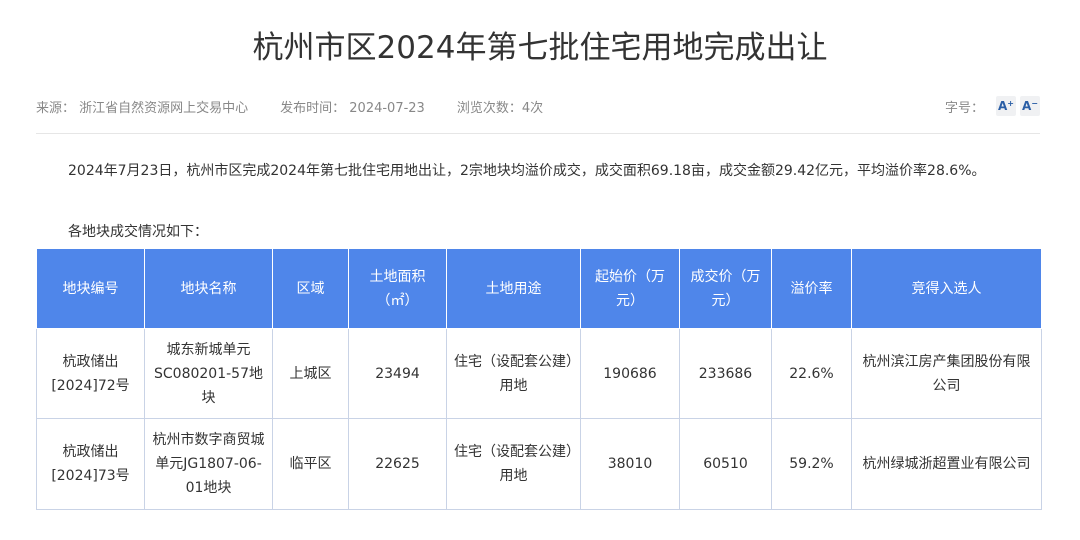 The image size is (1080, 540). I want to click on table-cell: 临平区, so click(310, 464).